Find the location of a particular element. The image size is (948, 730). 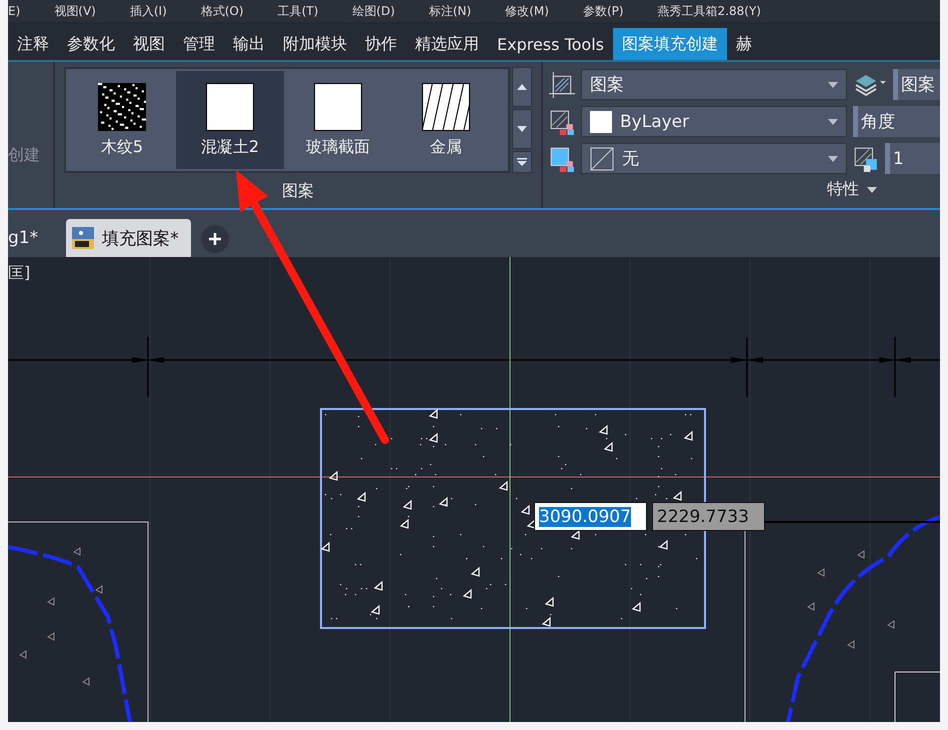

ribbon-tab: 精选应用 is located at coordinates (447, 44).